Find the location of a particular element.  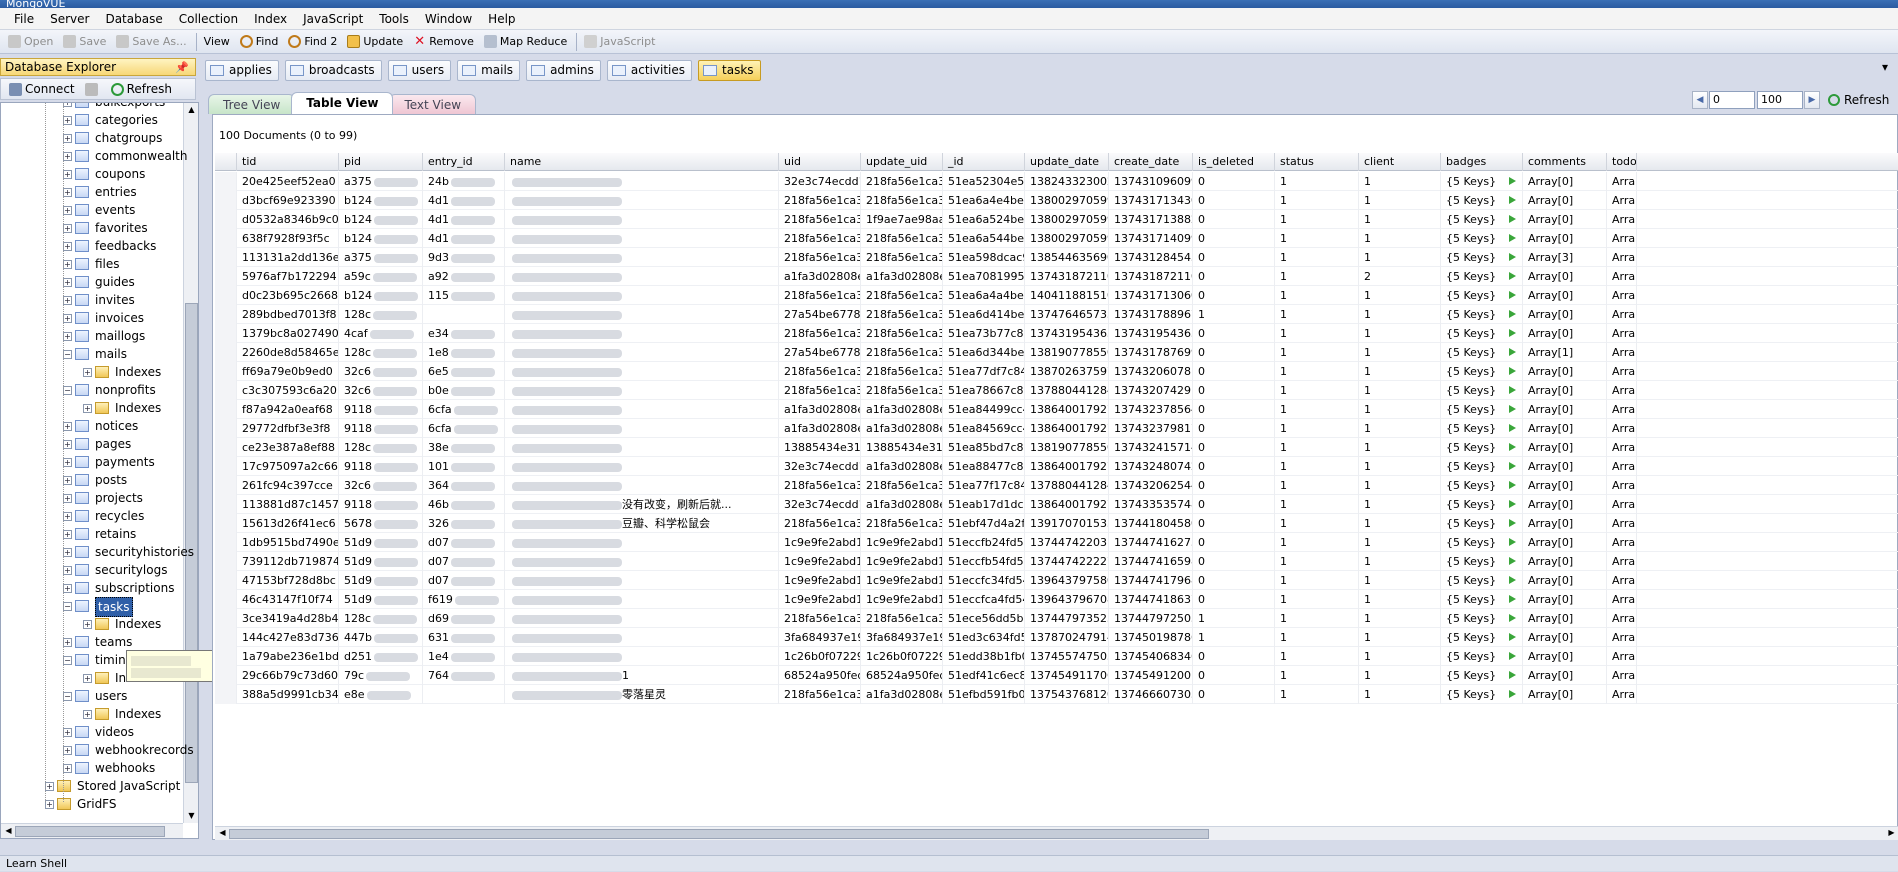

cell-uid: 27a54be67785ba is located at coordinates (820, 314).